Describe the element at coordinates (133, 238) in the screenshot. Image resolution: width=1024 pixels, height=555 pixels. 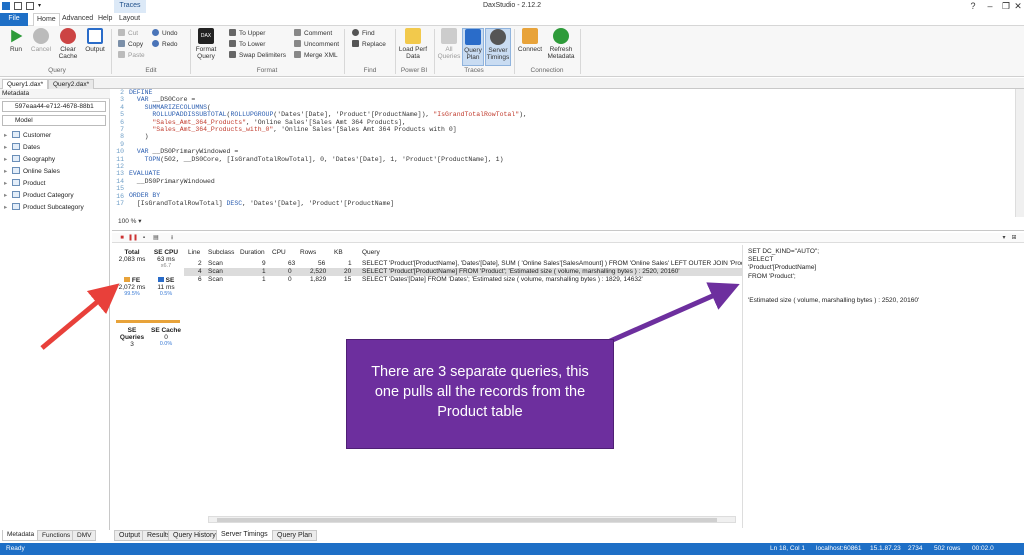
I see `pause-trace-icon: ❚❚` at that location.